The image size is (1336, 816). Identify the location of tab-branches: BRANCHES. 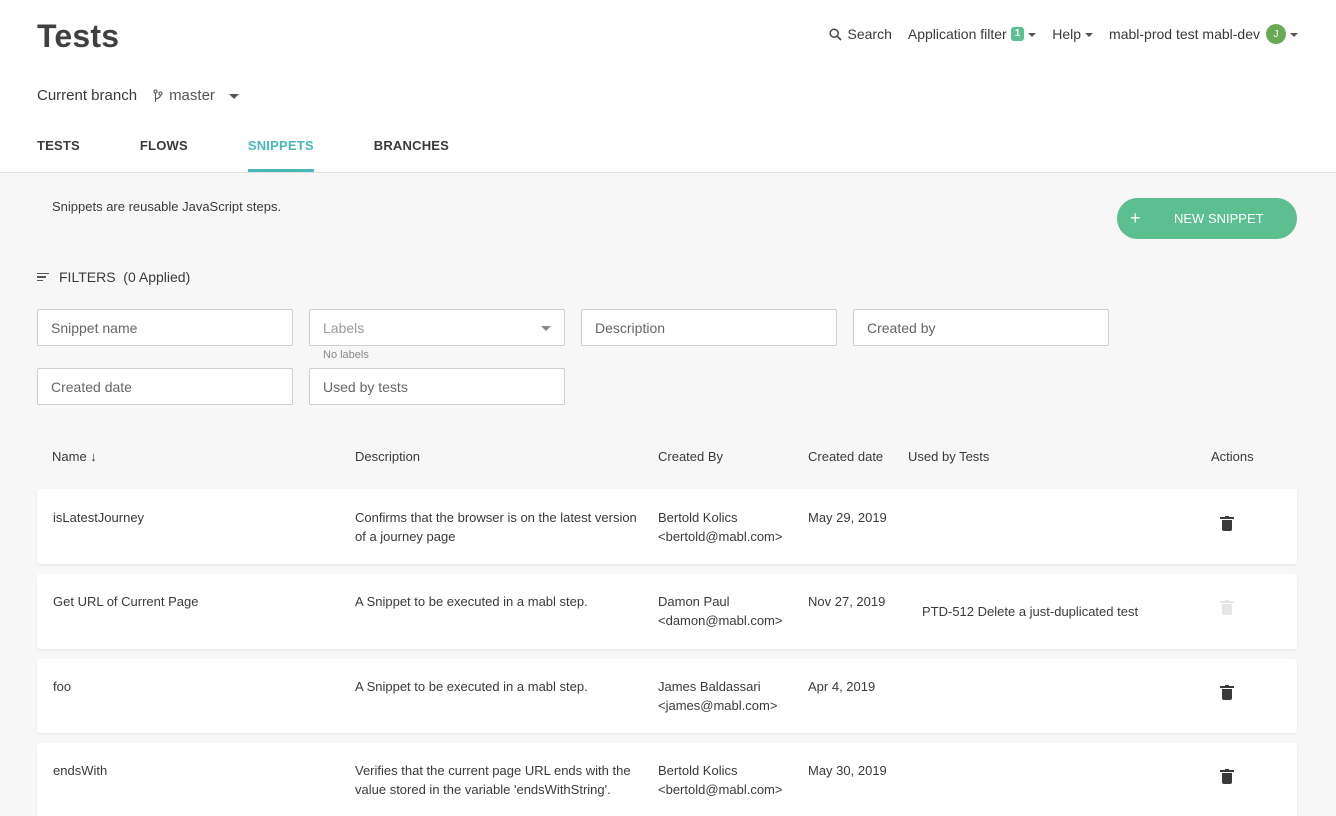
(411, 153).